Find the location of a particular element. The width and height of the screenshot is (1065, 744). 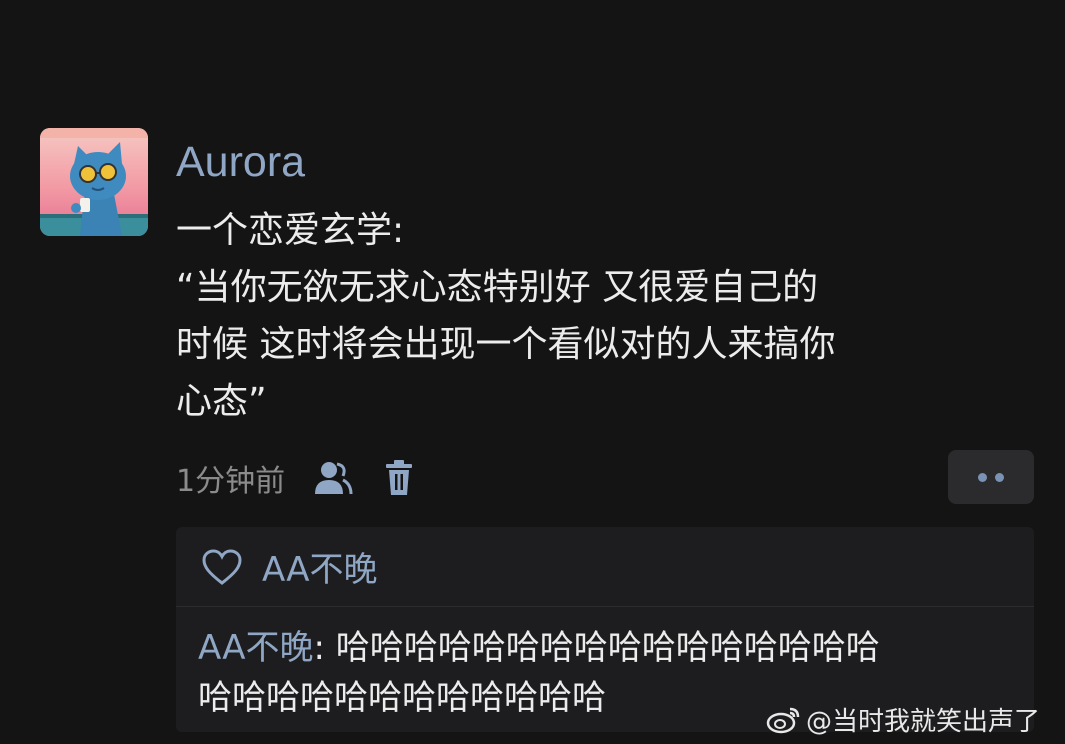

author-name: Aurora is located at coordinates (240, 162).